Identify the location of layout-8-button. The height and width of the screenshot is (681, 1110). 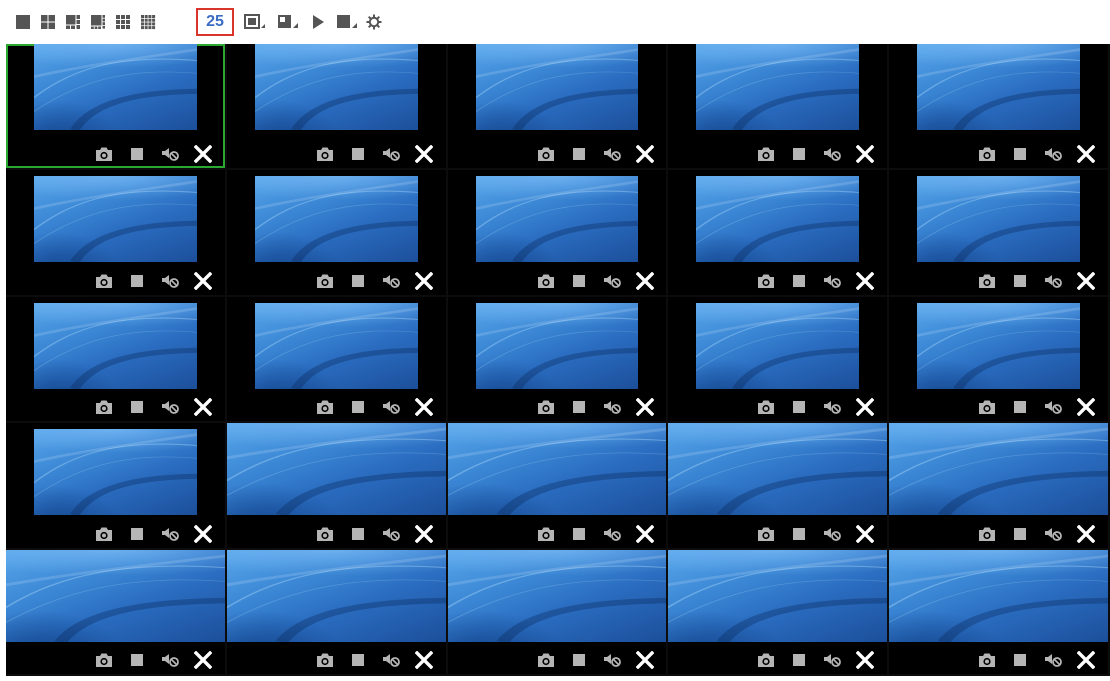
(98, 22).